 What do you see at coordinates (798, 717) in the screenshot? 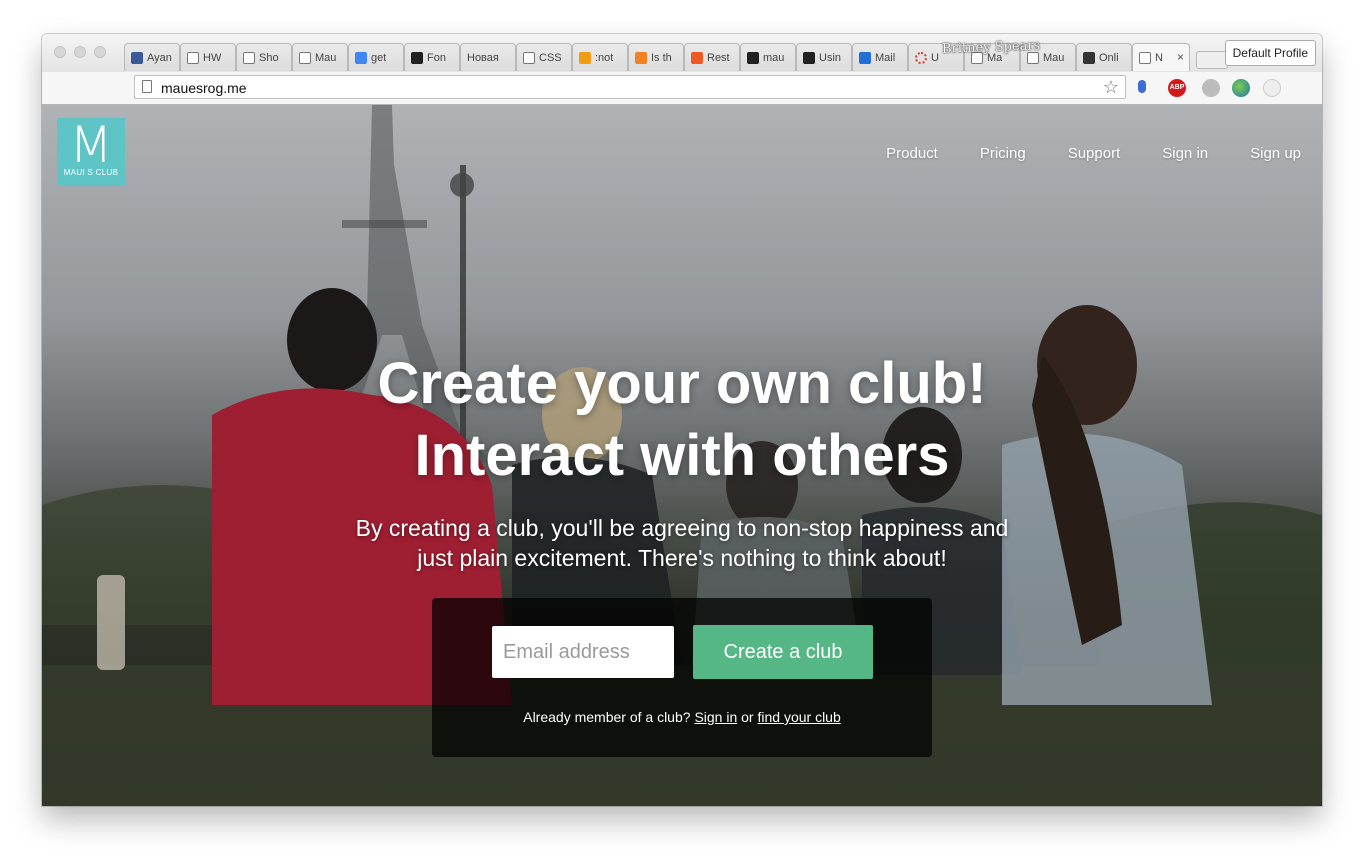
I see `find-club-link: find your club` at bounding box center [798, 717].